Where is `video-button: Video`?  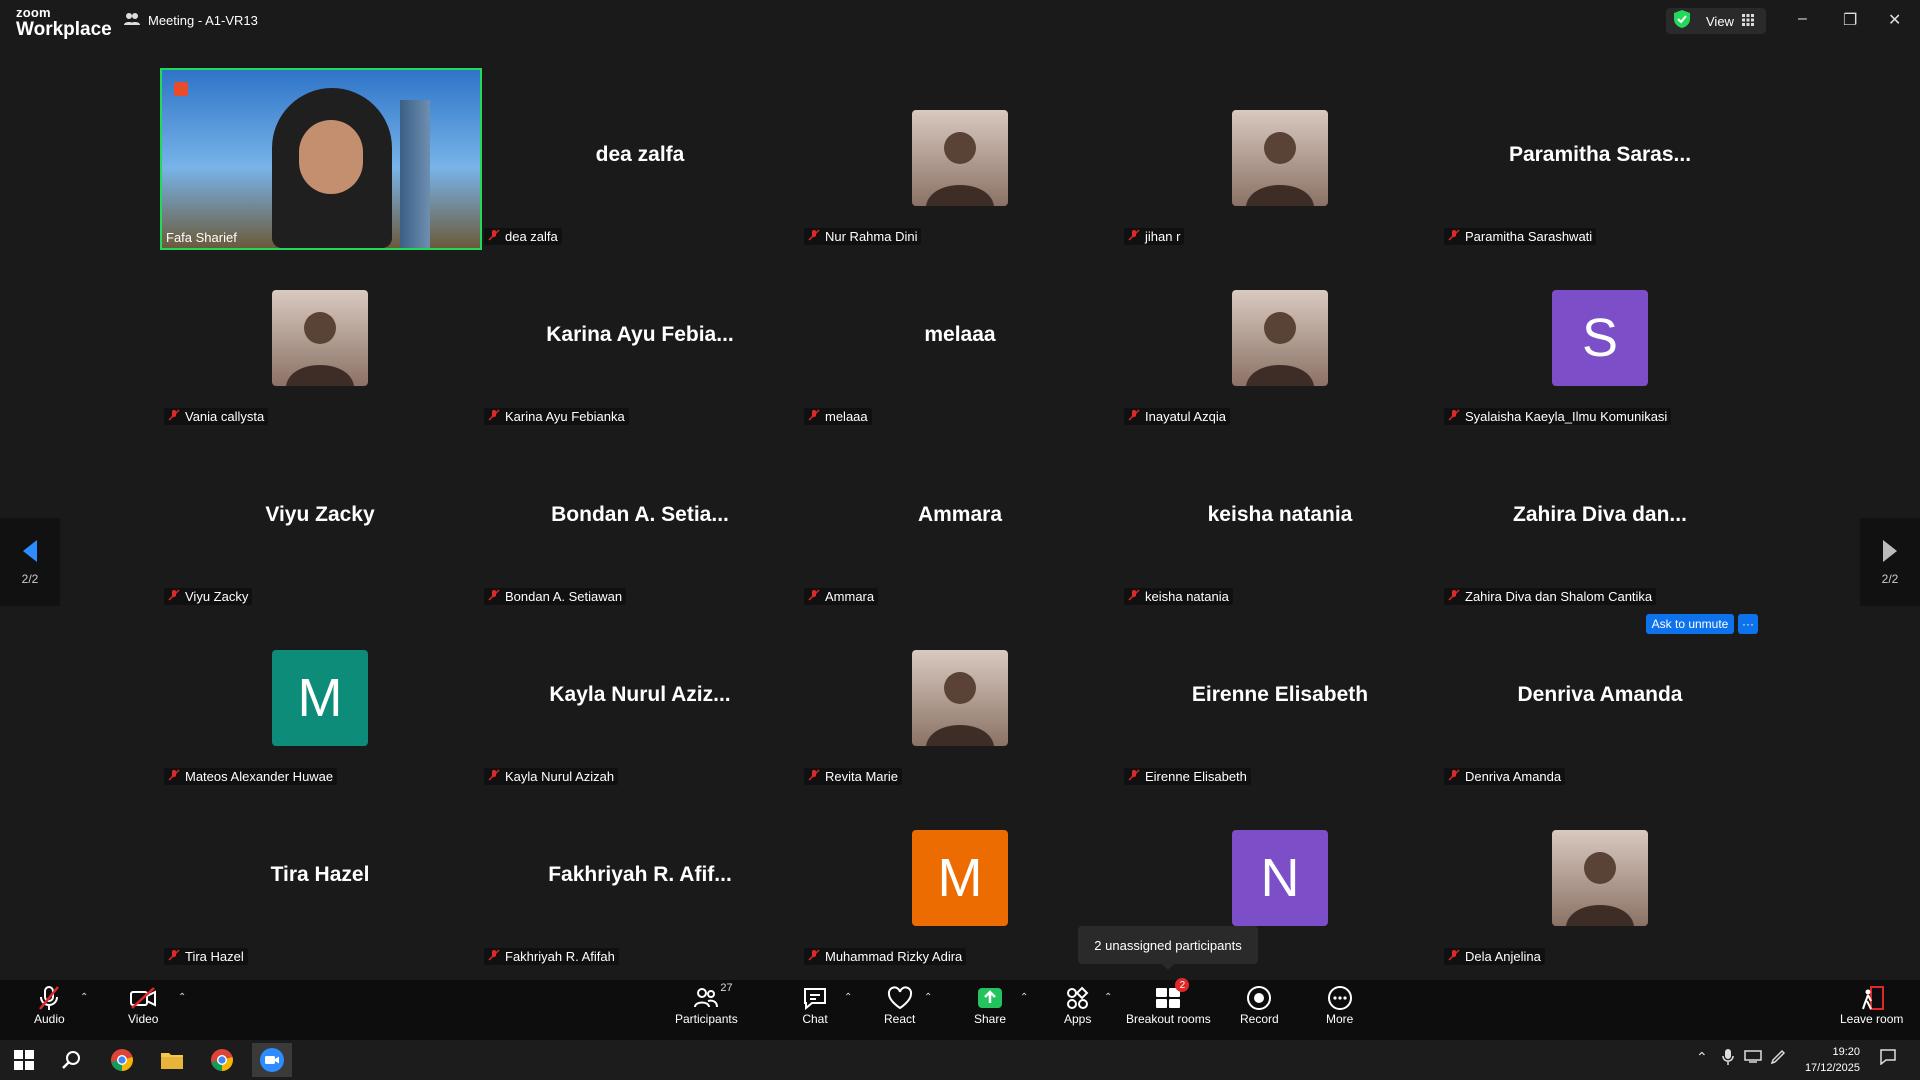
video-button: Video is located at coordinates (143, 1005).